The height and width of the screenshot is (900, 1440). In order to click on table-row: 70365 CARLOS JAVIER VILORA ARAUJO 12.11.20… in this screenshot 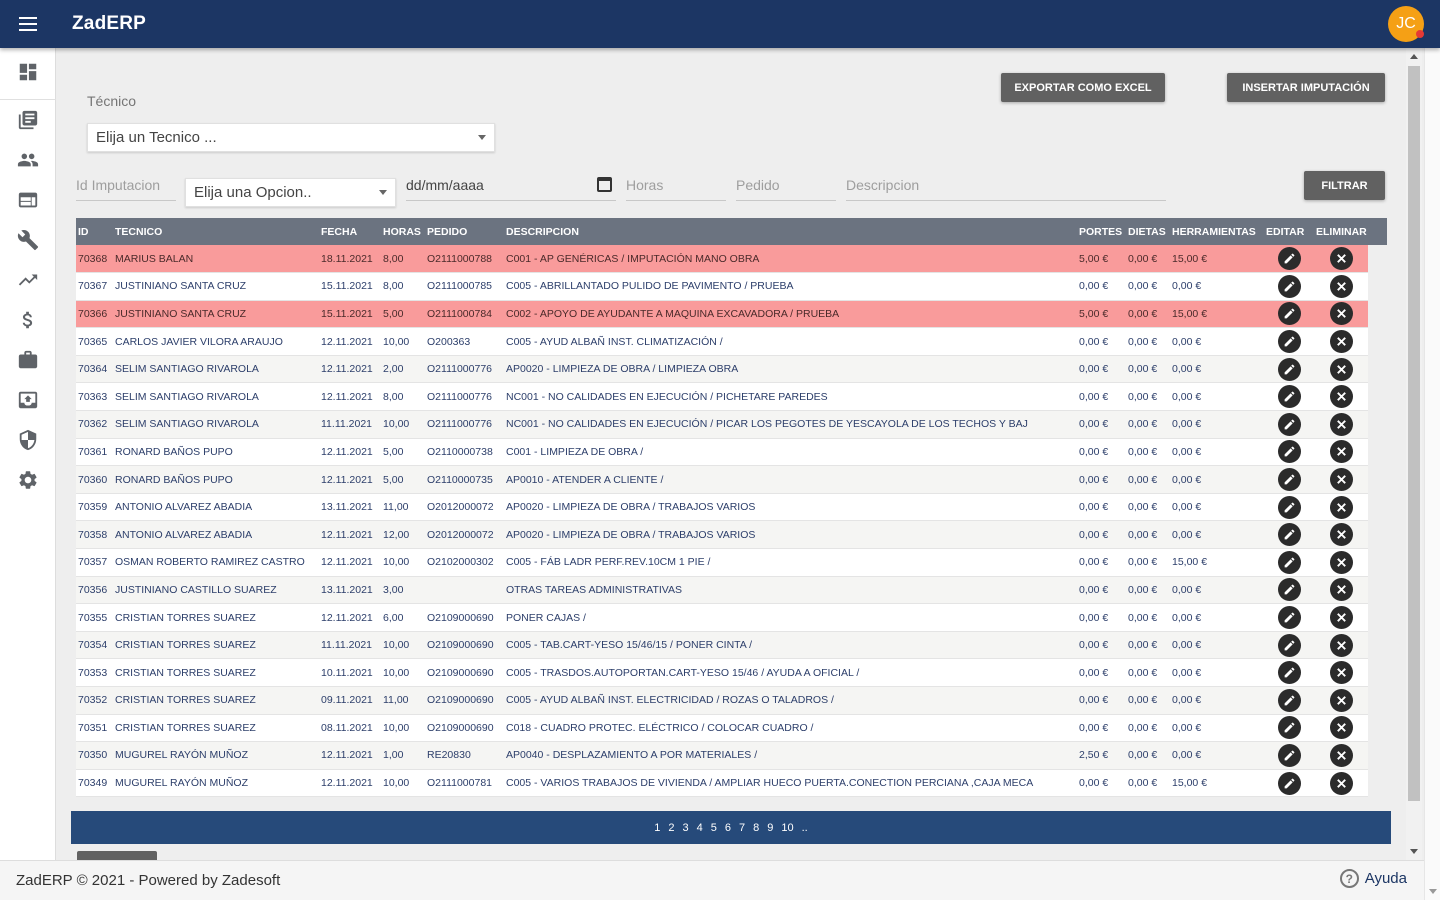, I will do `click(722, 341)`.